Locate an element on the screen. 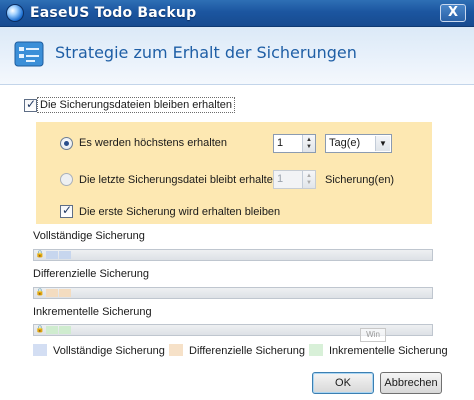  page-title: Strategie zum Erhalt der Sicherungen is located at coordinates (206, 52).